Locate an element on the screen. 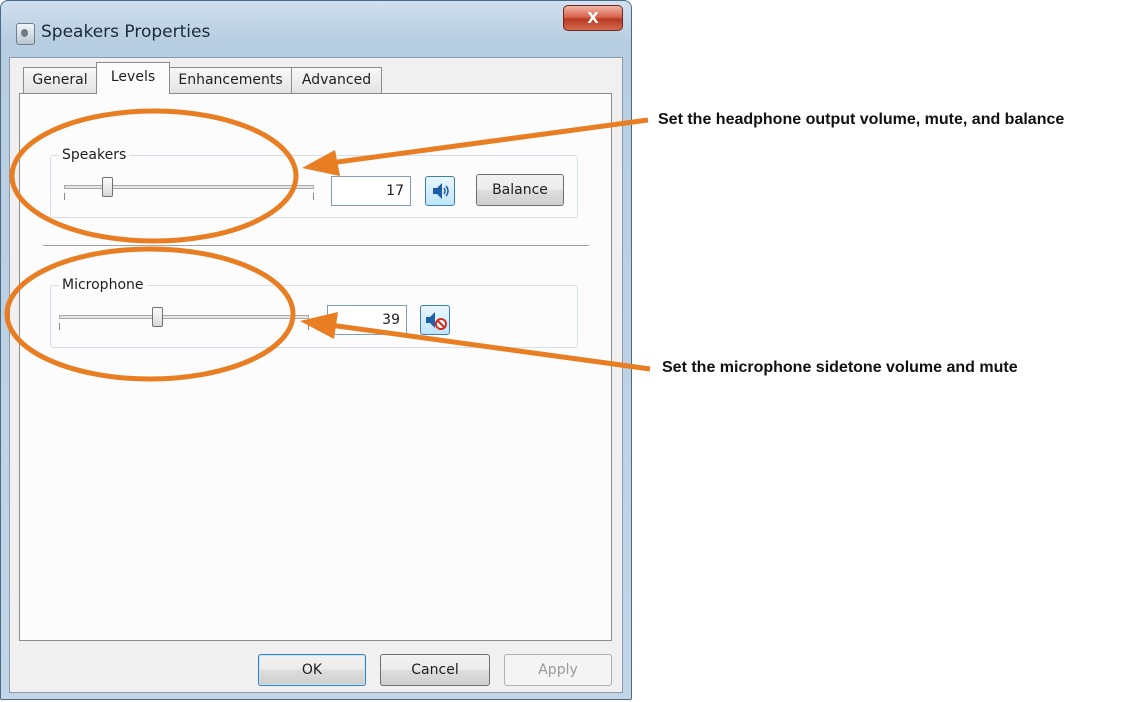 Image resolution: width=1136 pixels, height=702 pixels. microphone-slider-track is located at coordinates (184, 317).